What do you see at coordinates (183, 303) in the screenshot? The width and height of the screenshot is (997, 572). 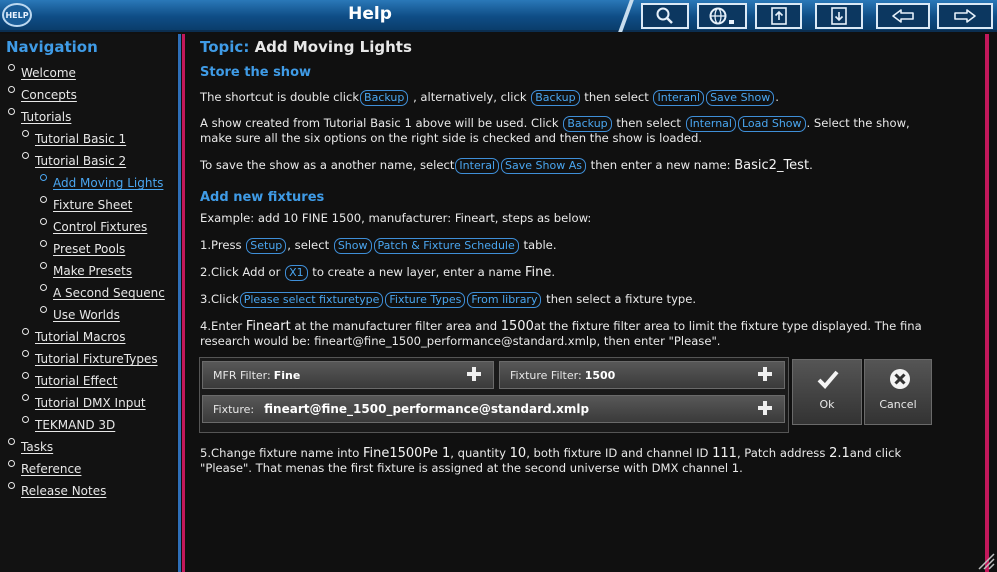 I see `divider-right` at bounding box center [183, 303].